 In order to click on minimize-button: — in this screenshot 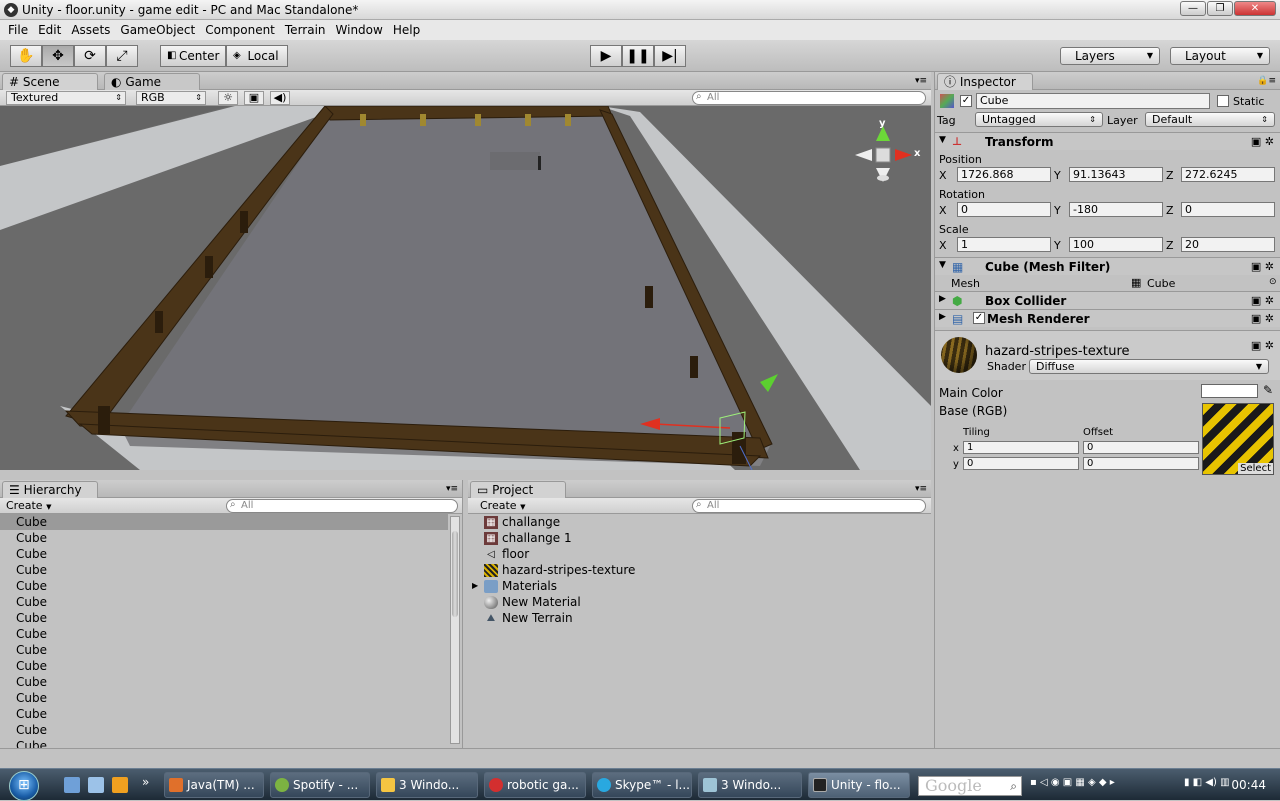, I will do `click(1193, 8)`.